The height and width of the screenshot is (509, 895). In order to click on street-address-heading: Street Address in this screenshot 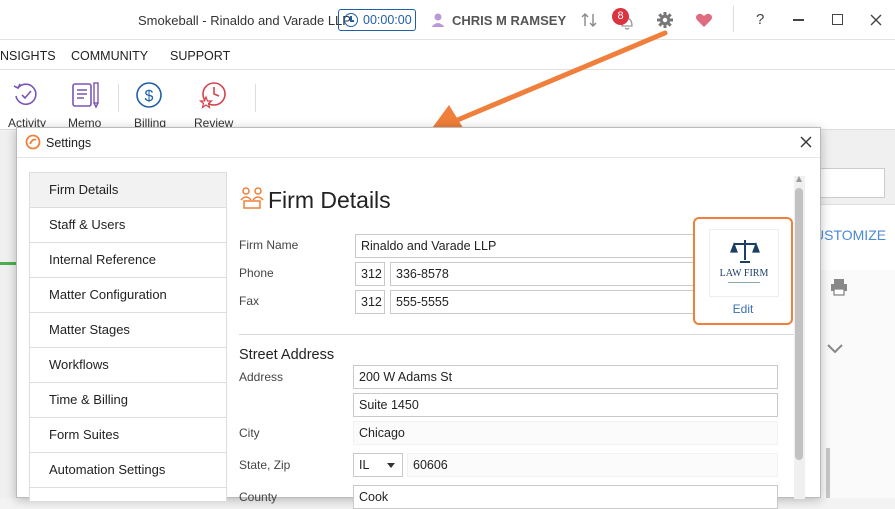, I will do `click(287, 355)`.